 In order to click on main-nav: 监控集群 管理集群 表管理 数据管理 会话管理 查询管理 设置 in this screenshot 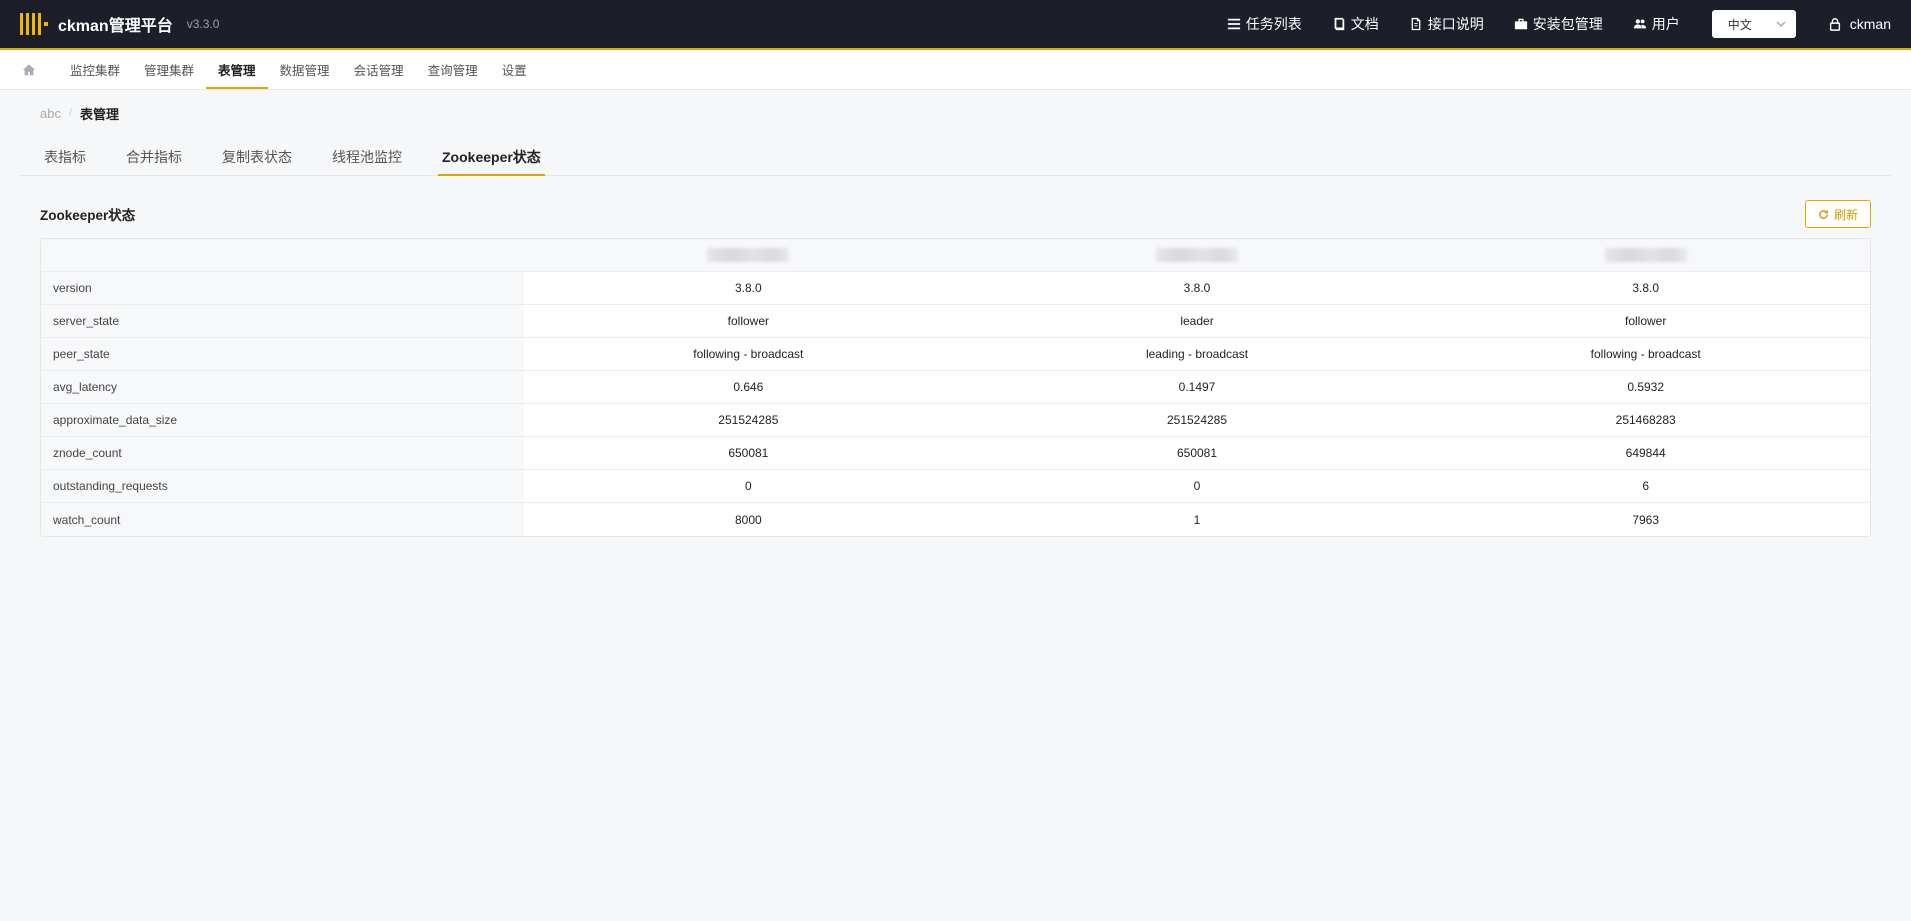, I will do `click(955, 70)`.